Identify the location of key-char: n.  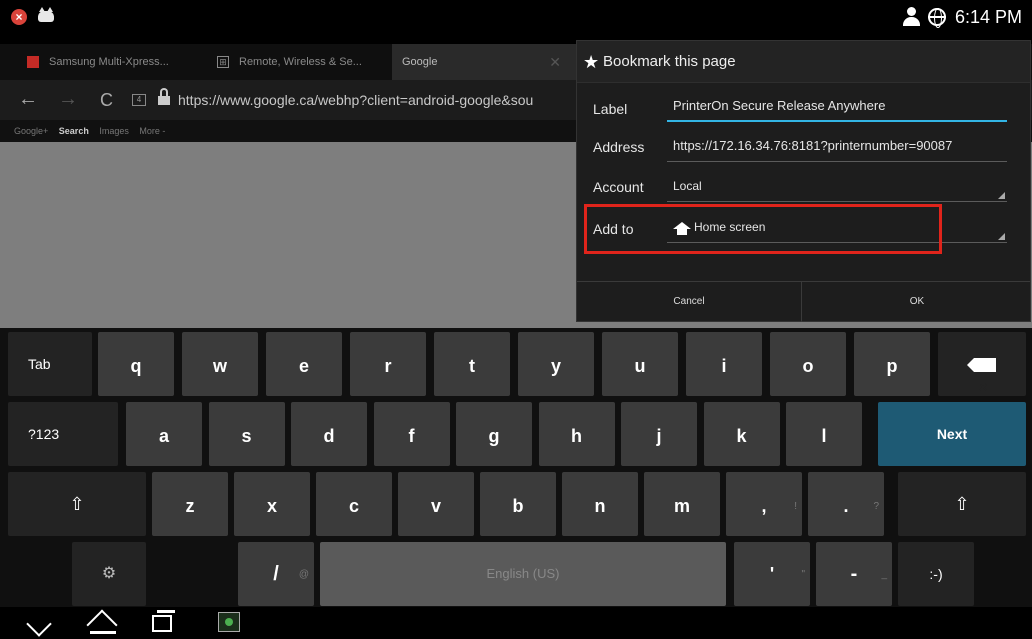
(600, 506).